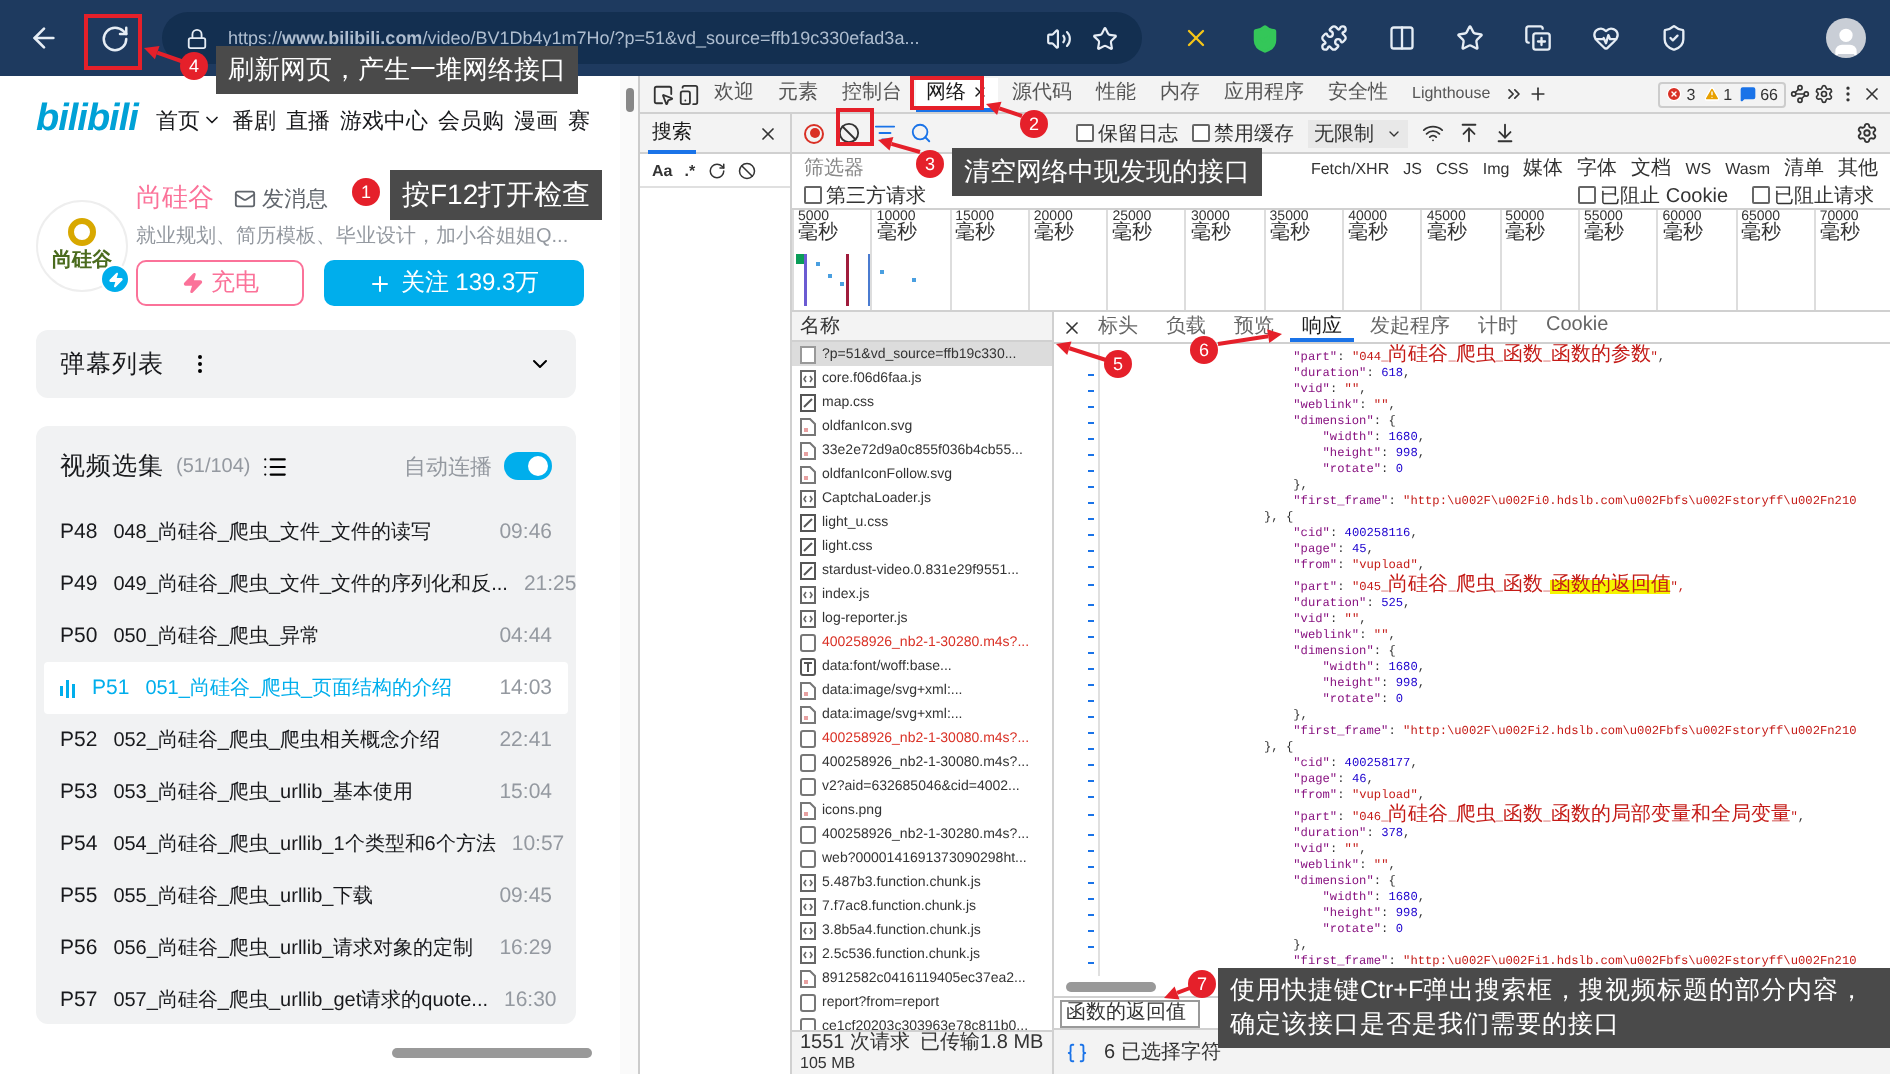 This screenshot has height=1074, width=1890. I want to click on type-filter: Fetch/XHR, so click(1350, 168).